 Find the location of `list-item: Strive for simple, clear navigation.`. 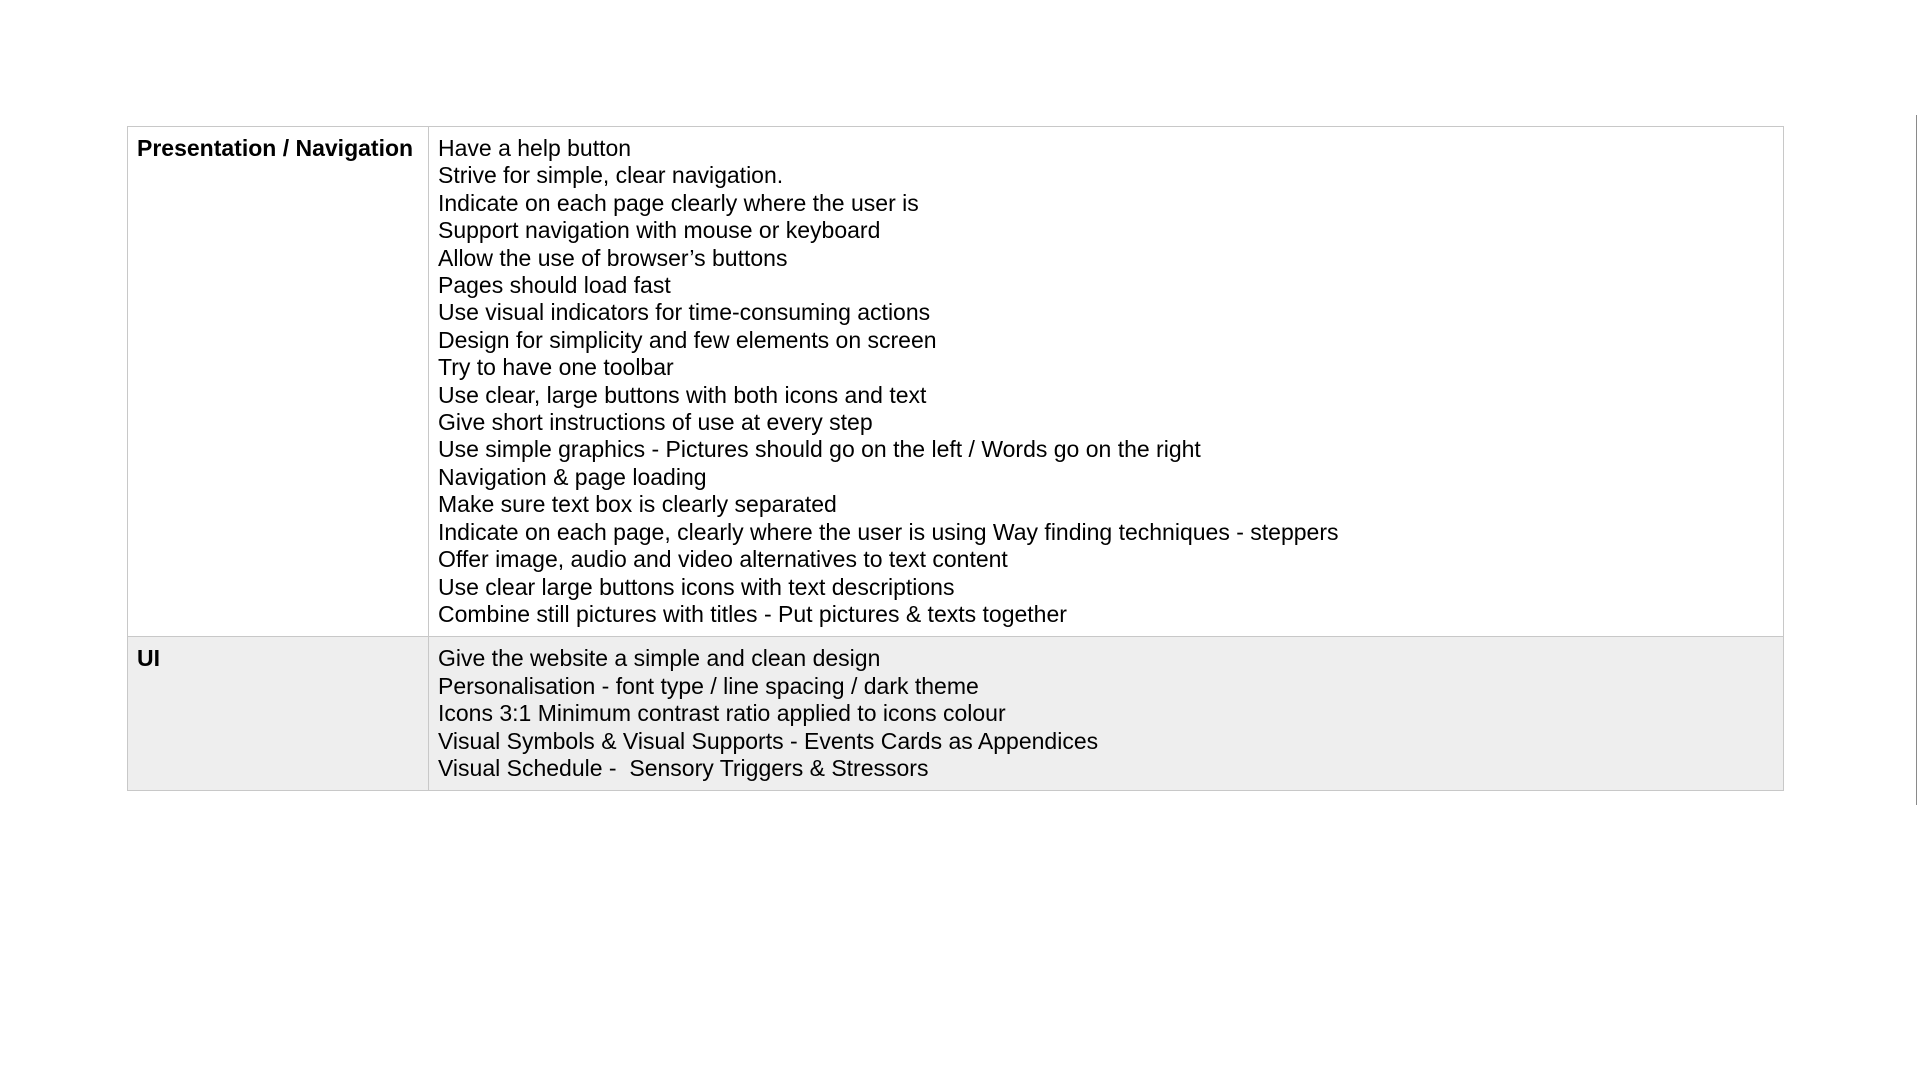

list-item: Strive for simple, clear navigation. is located at coordinates (611, 175).